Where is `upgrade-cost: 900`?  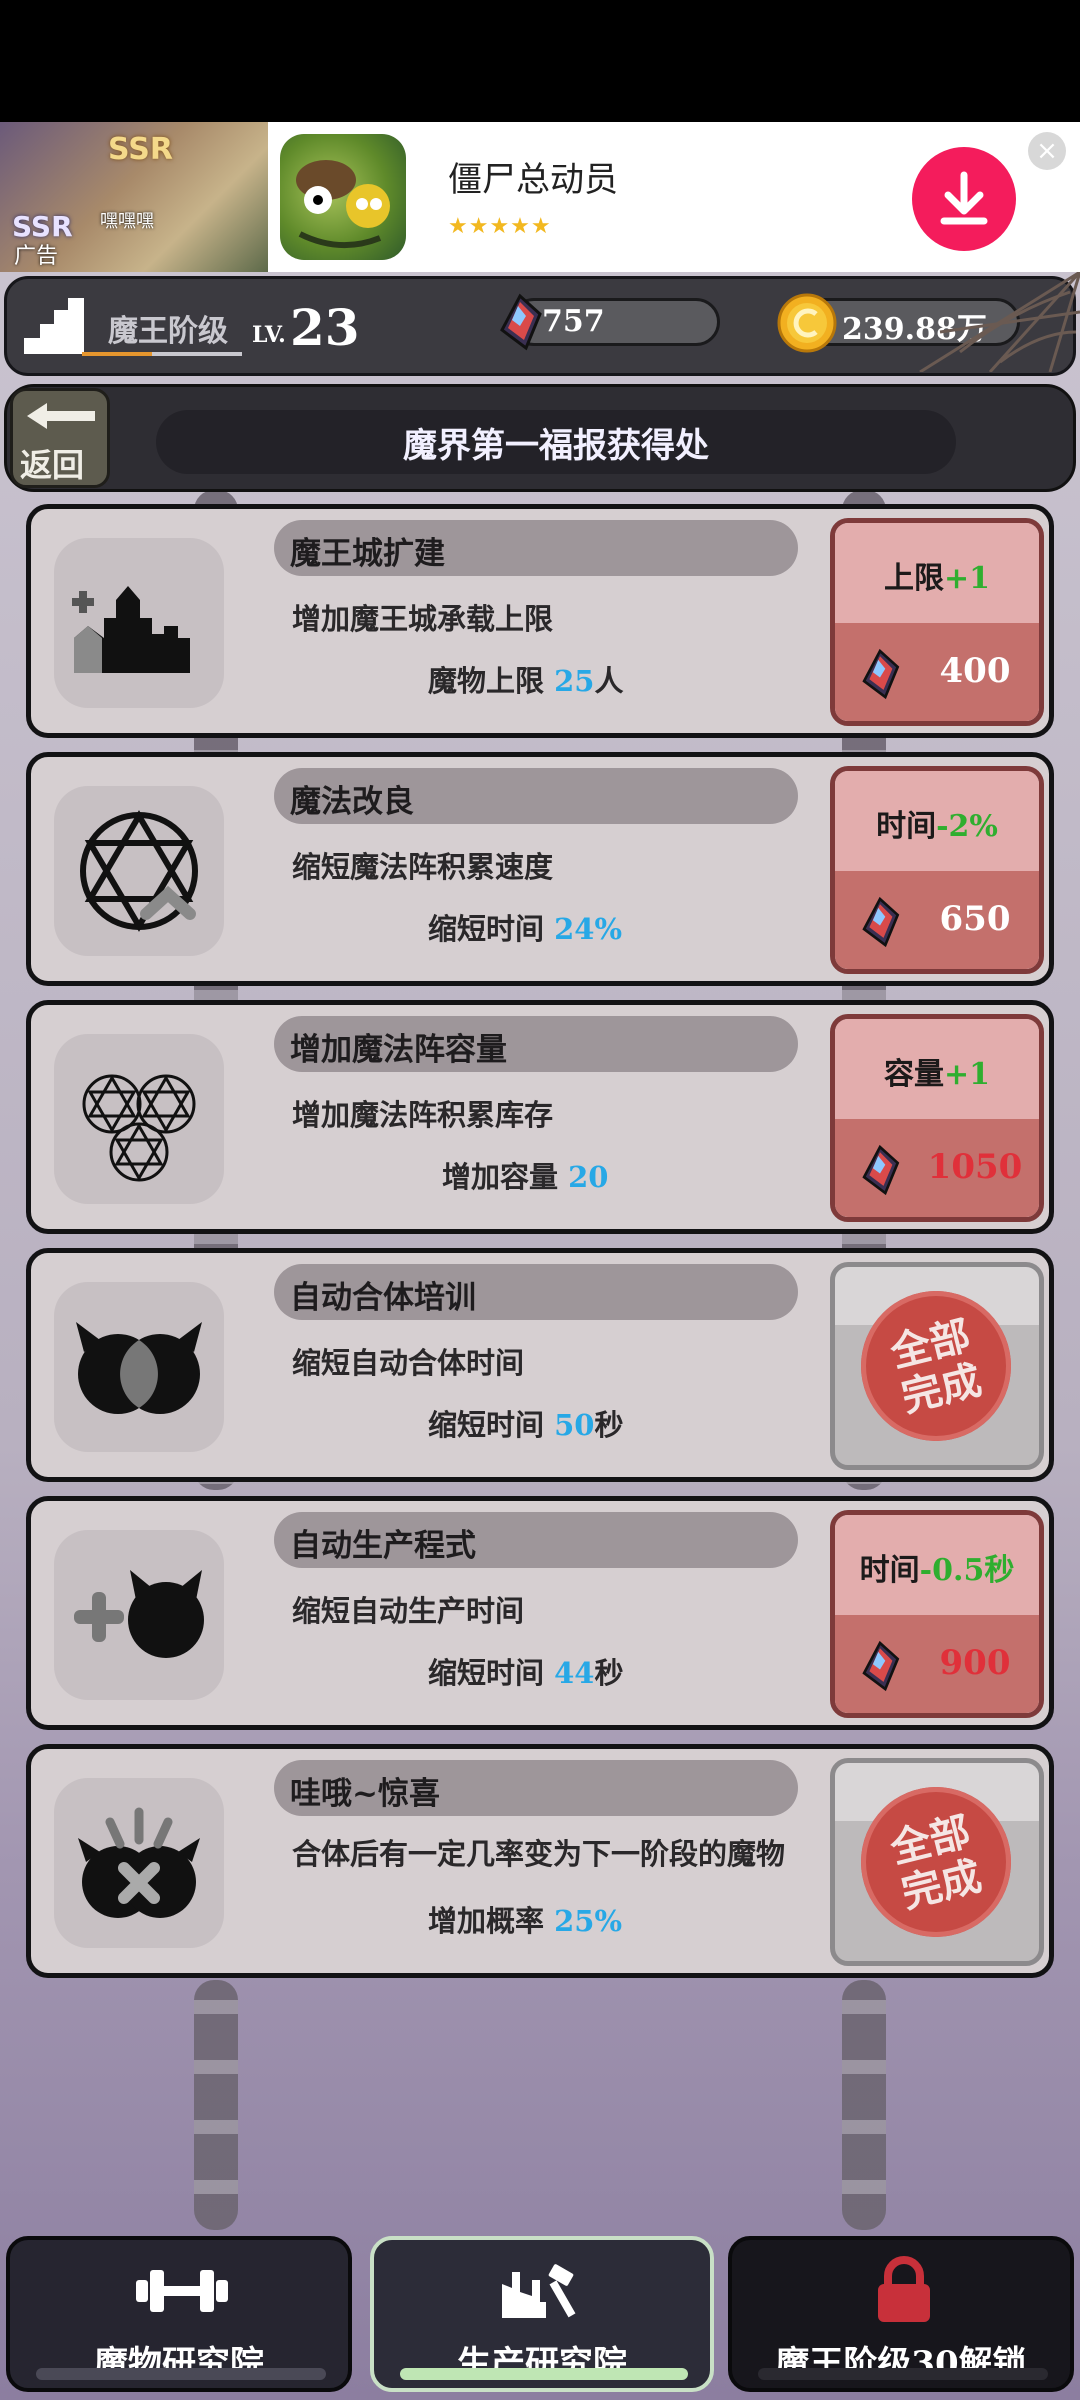
upgrade-cost: 900 is located at coordinates (975, 1663).